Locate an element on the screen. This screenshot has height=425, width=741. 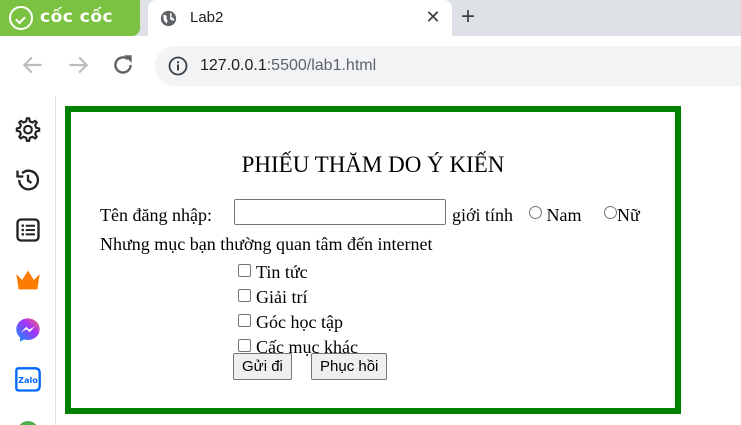
zalo-label: Zalo is located at coordinates (28, 380).